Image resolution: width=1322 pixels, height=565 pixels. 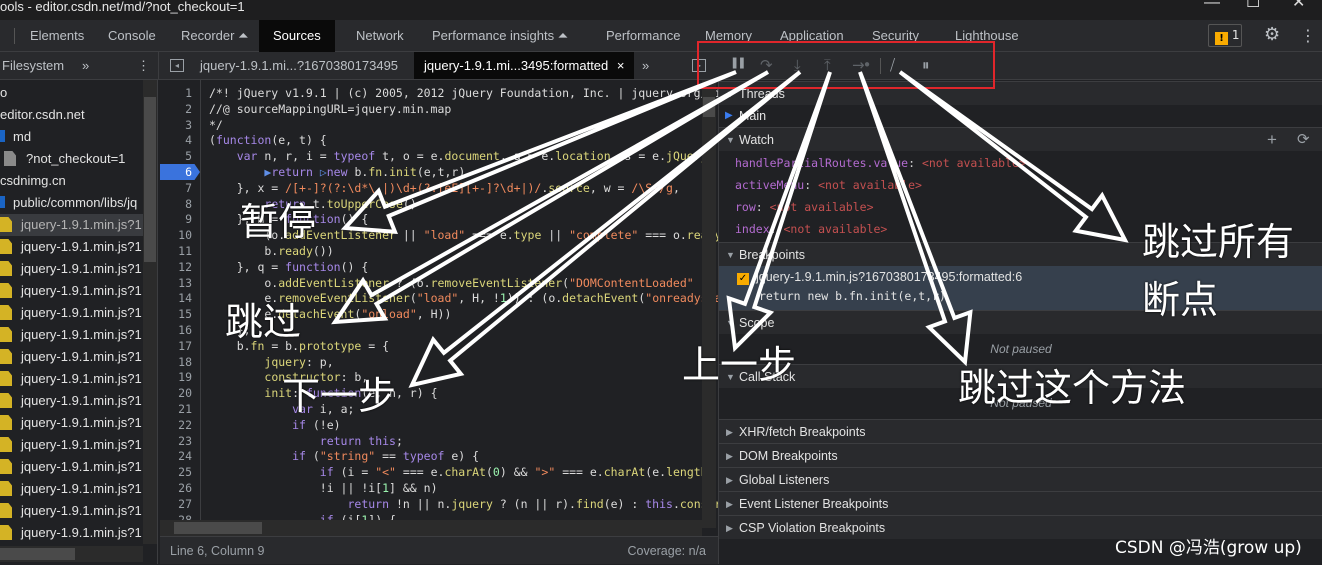 What do you see at coordinates (1308, 35) in the screenshot?
I see `more-options-icon: ⋮` at bounding box center [1308, 35].